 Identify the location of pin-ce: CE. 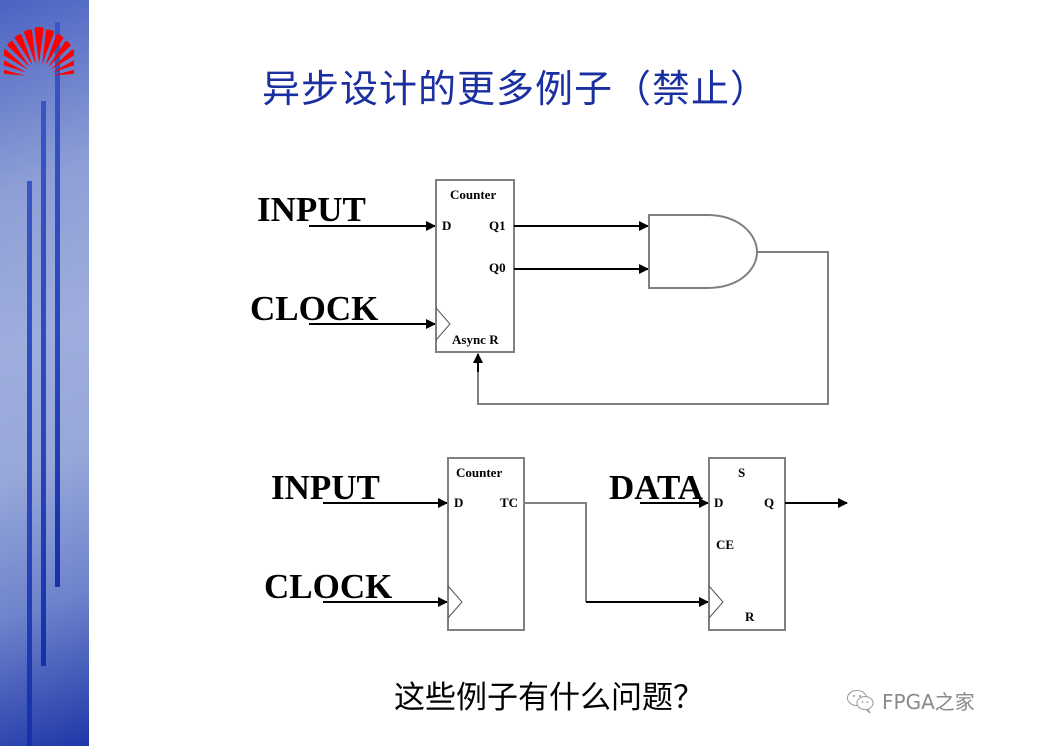
(725, 544).